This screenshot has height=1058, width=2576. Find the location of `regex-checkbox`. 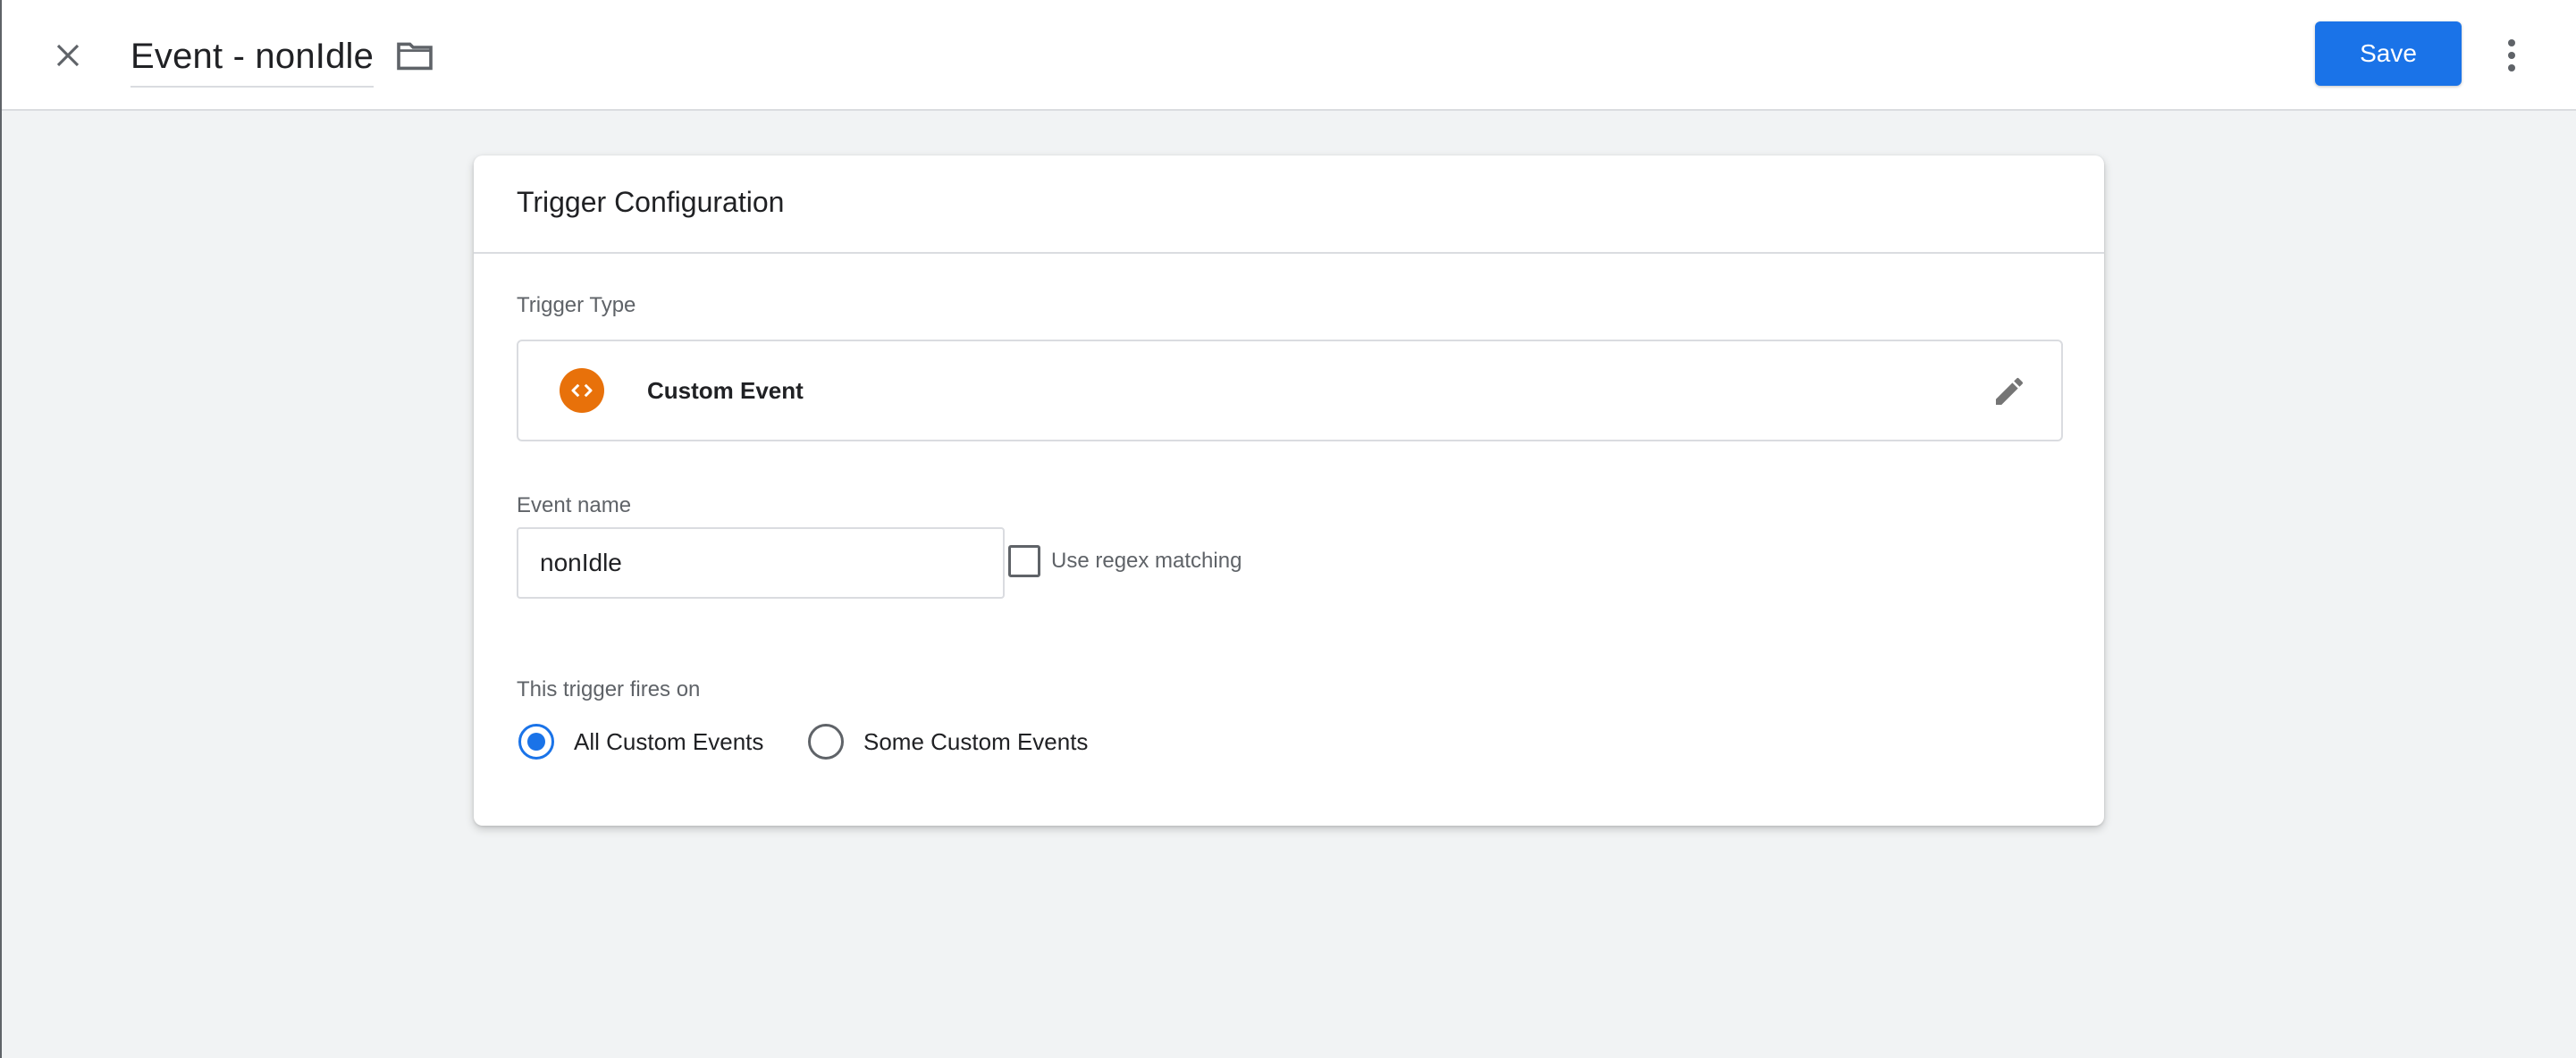

regex-checkbox is located at coordinates (1024, 561).